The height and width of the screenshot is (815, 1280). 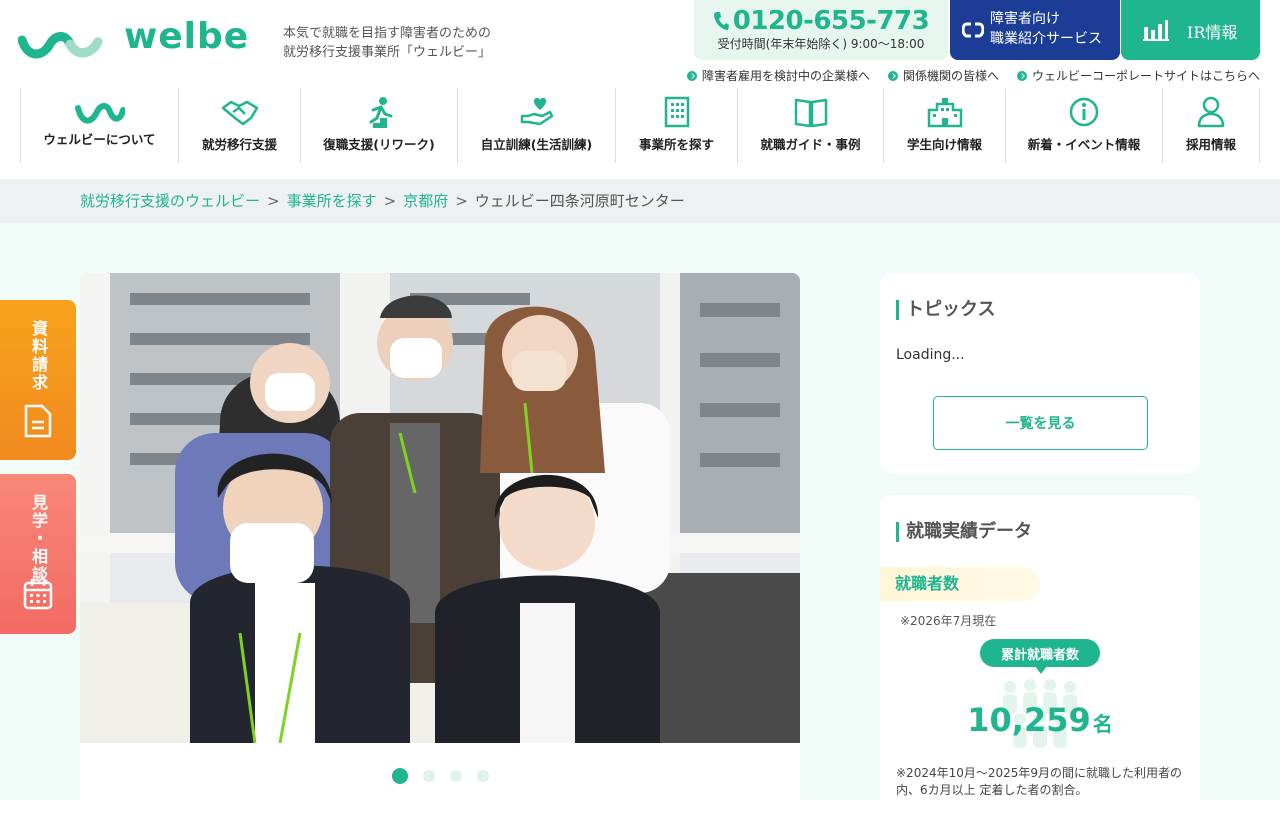 I want to click on nav-item-rework: 復職支援(リワーク), so click(x=379, y=125).